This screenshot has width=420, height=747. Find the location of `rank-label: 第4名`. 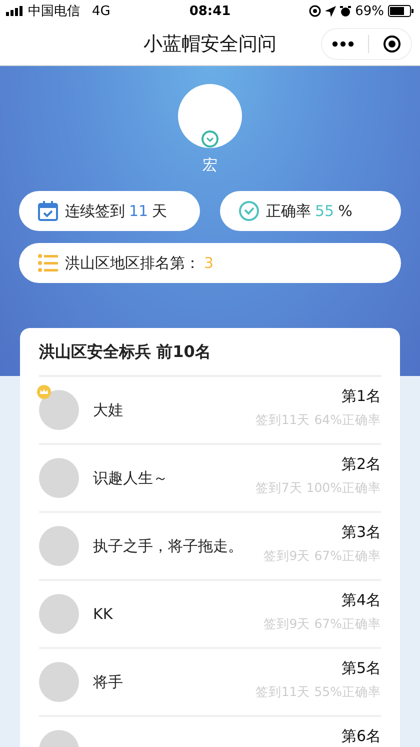

rank-label: 第4名 is located at coordinates (361, 600).